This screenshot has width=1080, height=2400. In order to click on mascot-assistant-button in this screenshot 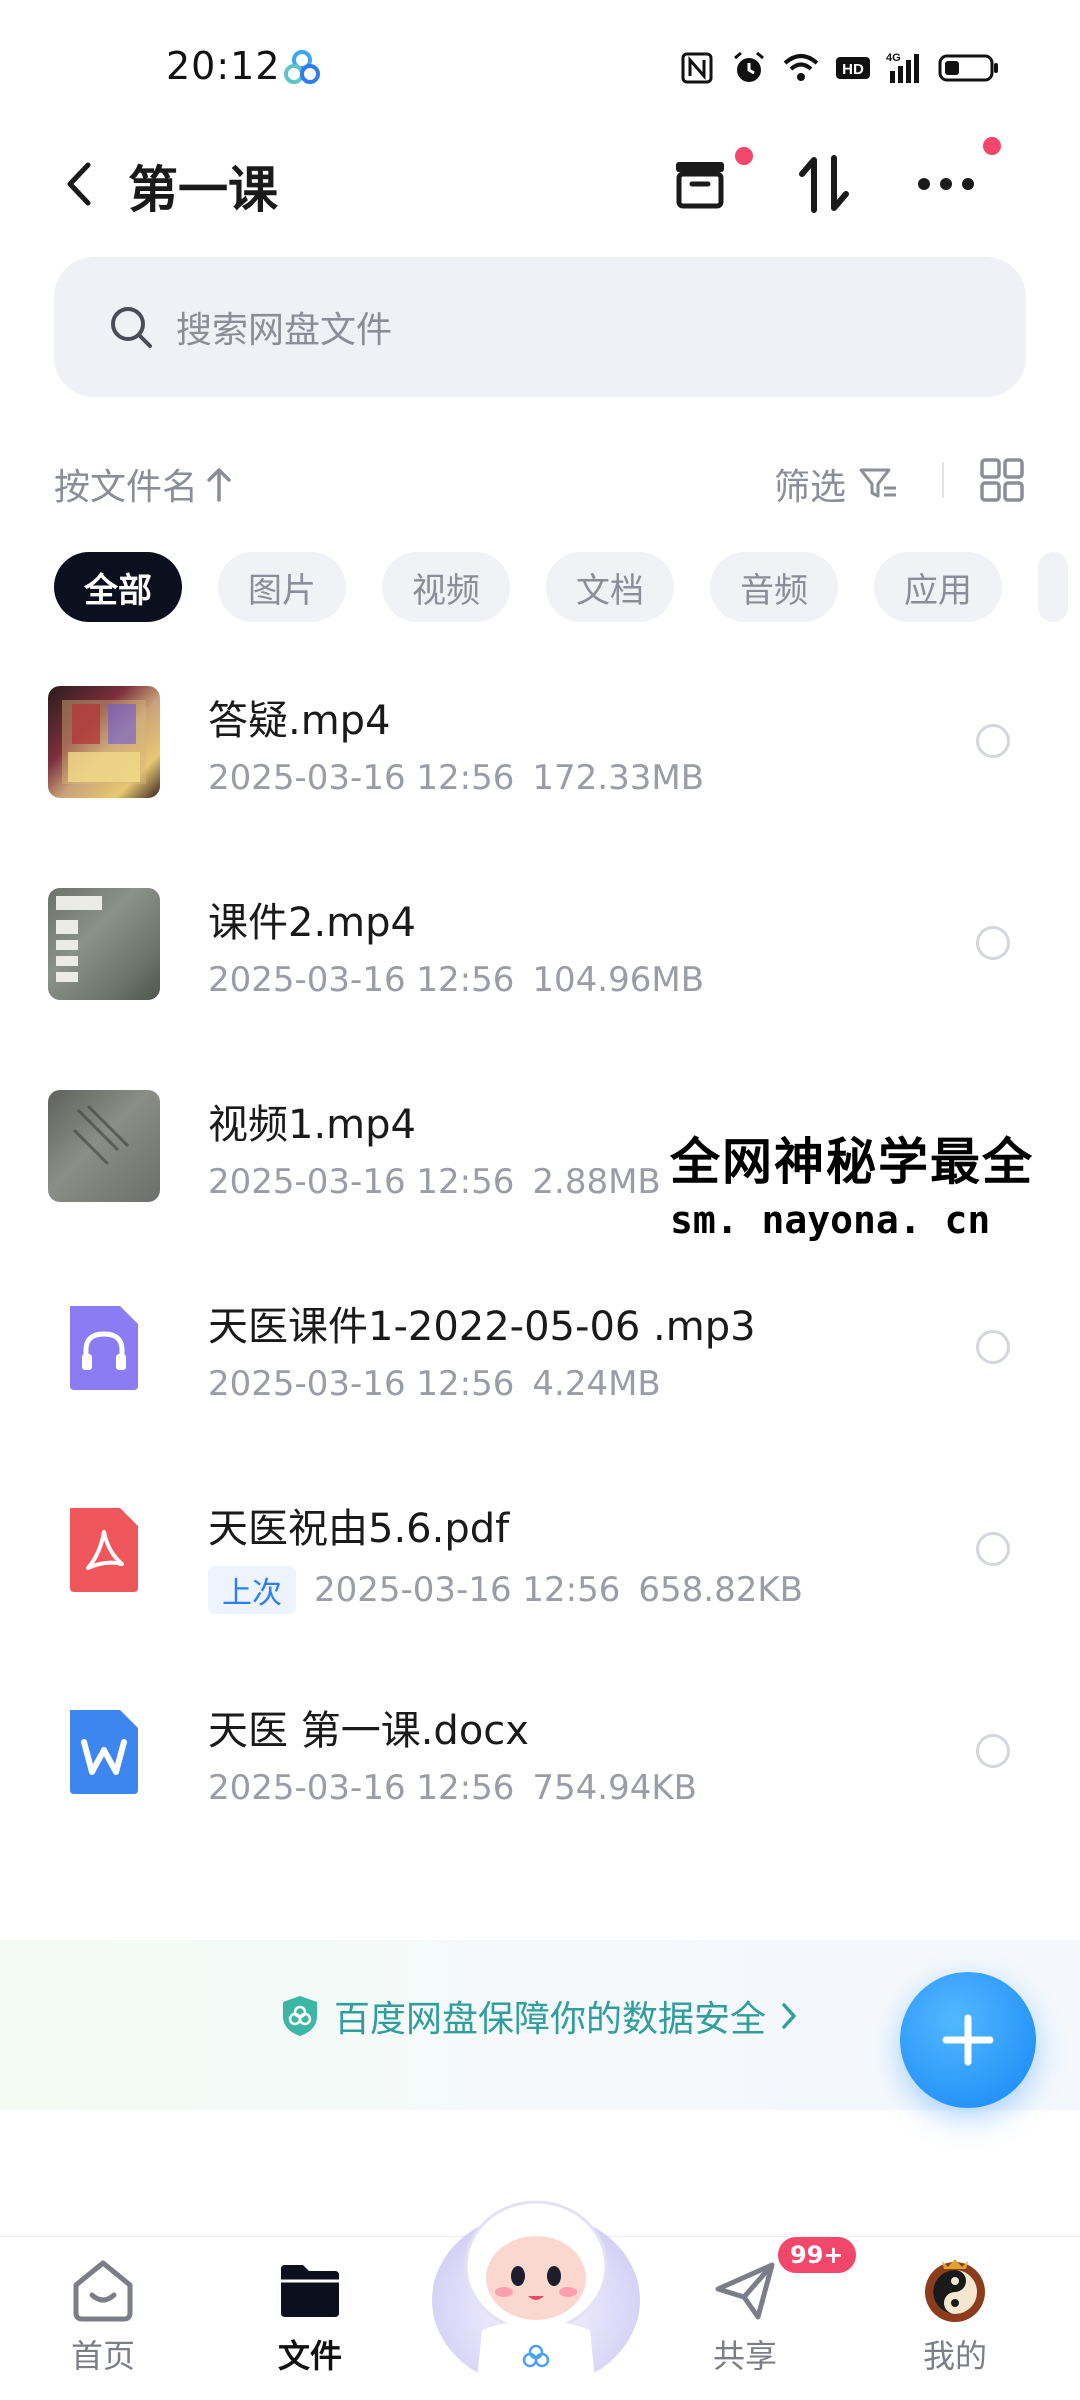, I will do `click(536, 2285)`.